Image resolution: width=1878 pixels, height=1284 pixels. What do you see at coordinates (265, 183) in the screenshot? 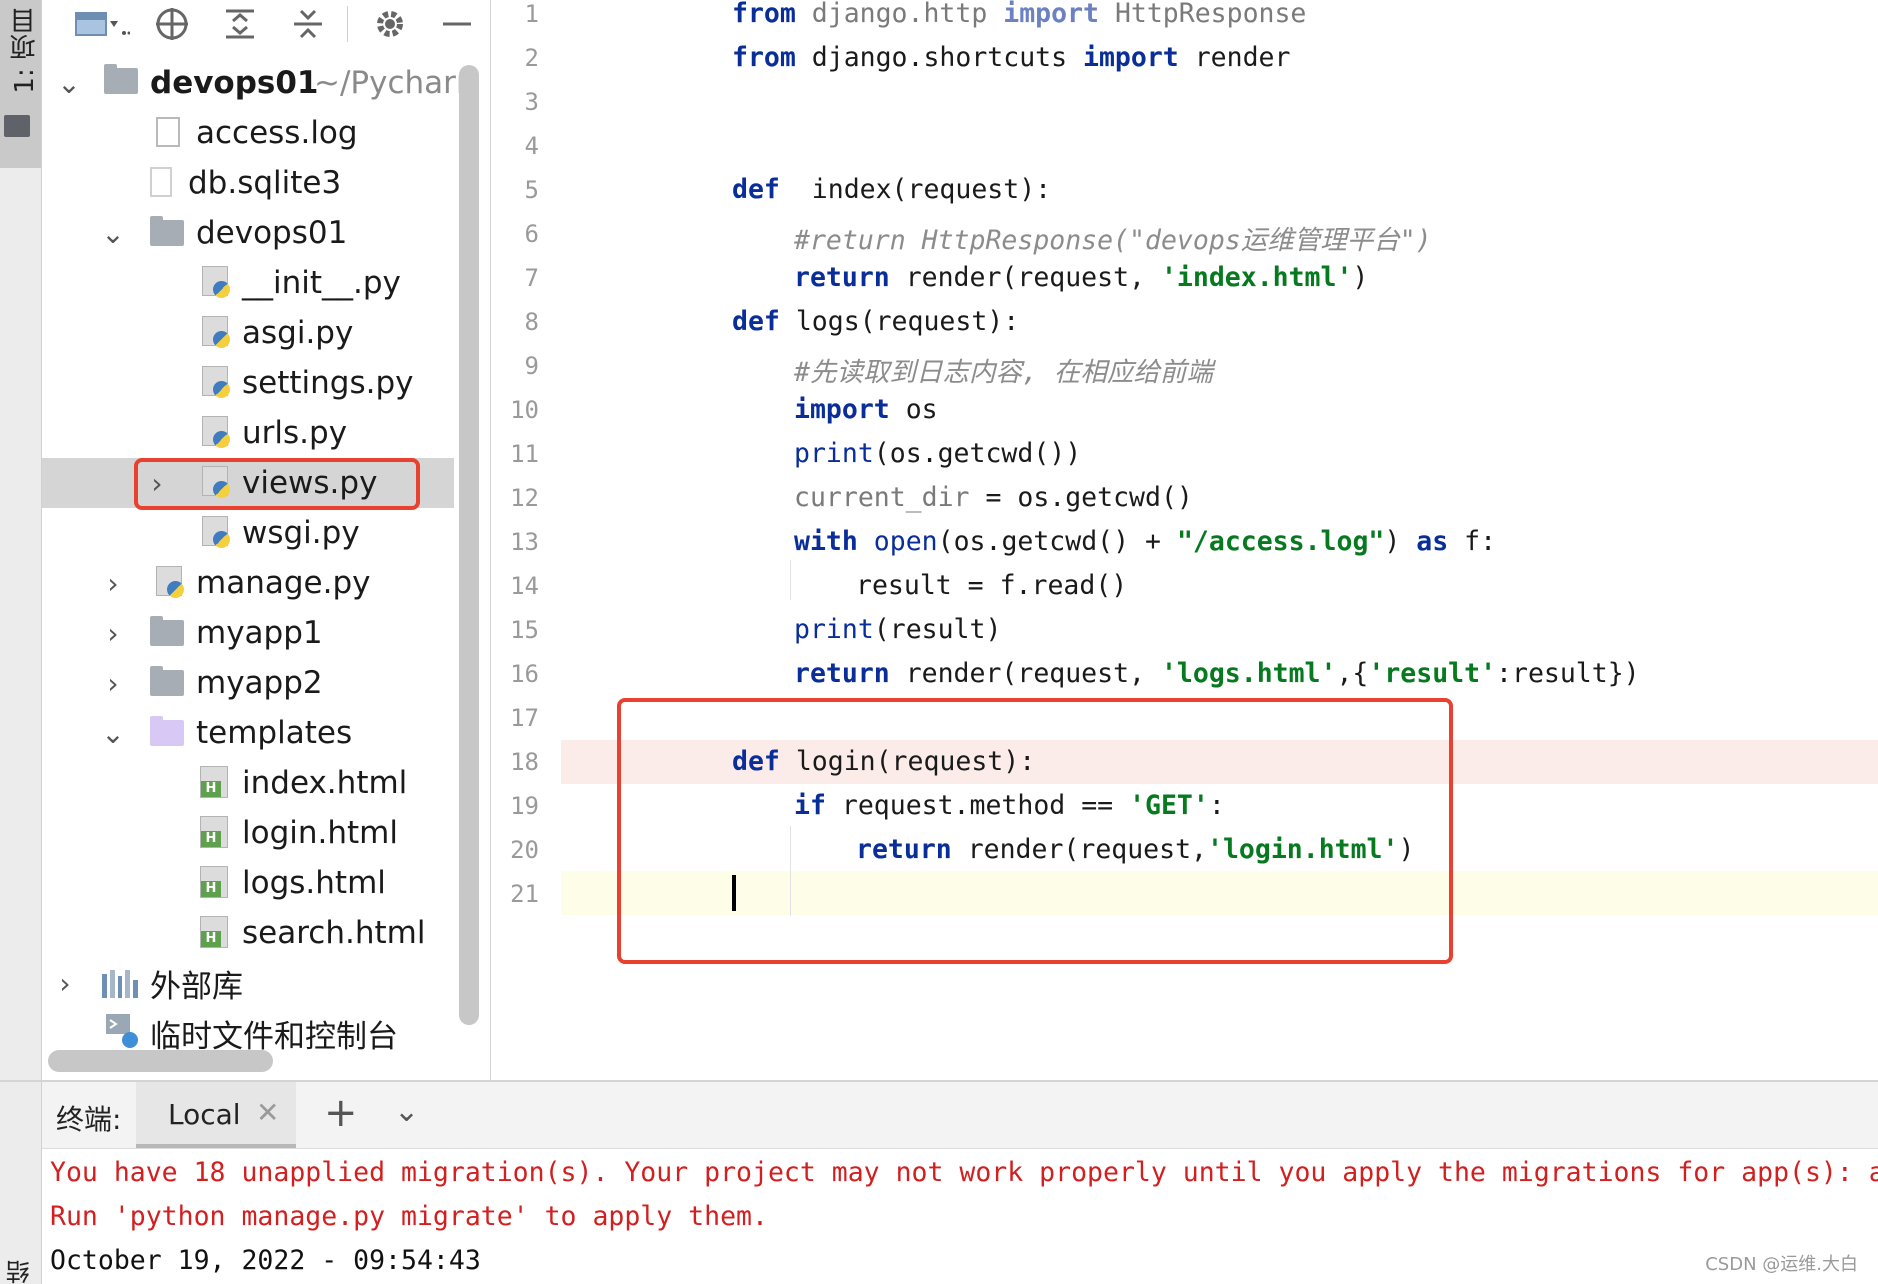
I see `tree-item-label: db.sqlite3` at bounding box center [265, 183].